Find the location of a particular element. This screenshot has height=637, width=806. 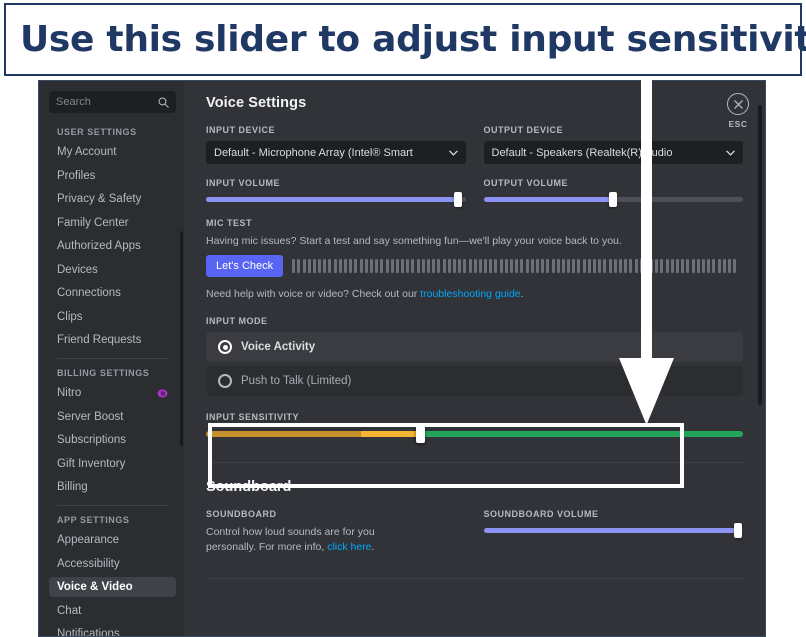

input-mode-option-push-to-talk: Push to Talk (Limited) is located at coordinates (474, 381).